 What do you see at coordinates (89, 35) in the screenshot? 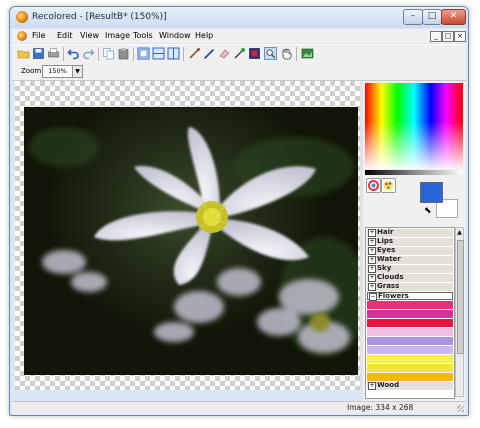
I see `menu-view: View` at bounding box center [89, 35].